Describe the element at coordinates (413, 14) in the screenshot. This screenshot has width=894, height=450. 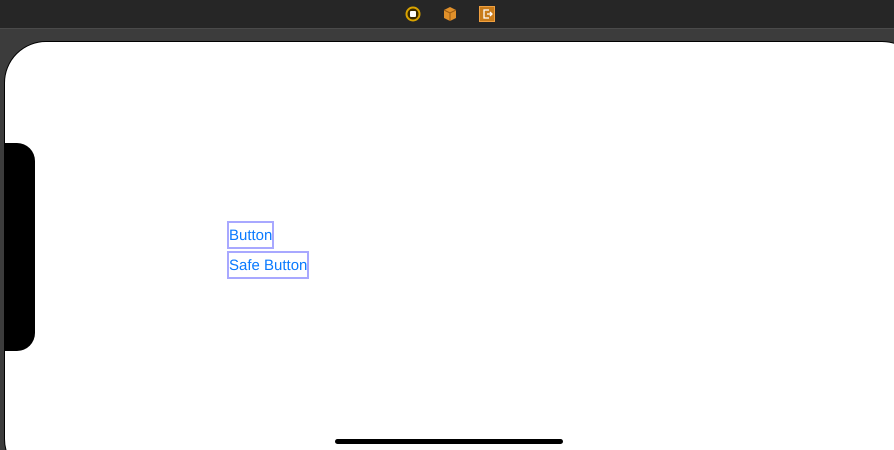
I see `stop-icon` at that location.